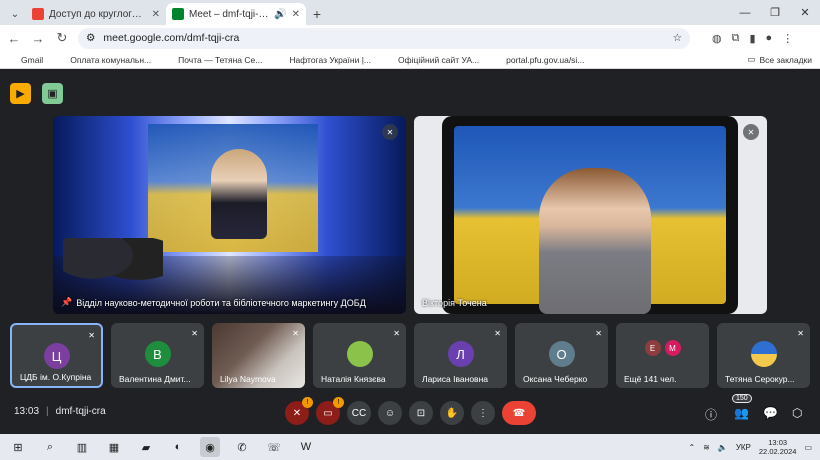  What do you see at coordinates (90, 38) in the screenshot?
I see `site-info-icon: ⚙` at bounding box center [90, 38].